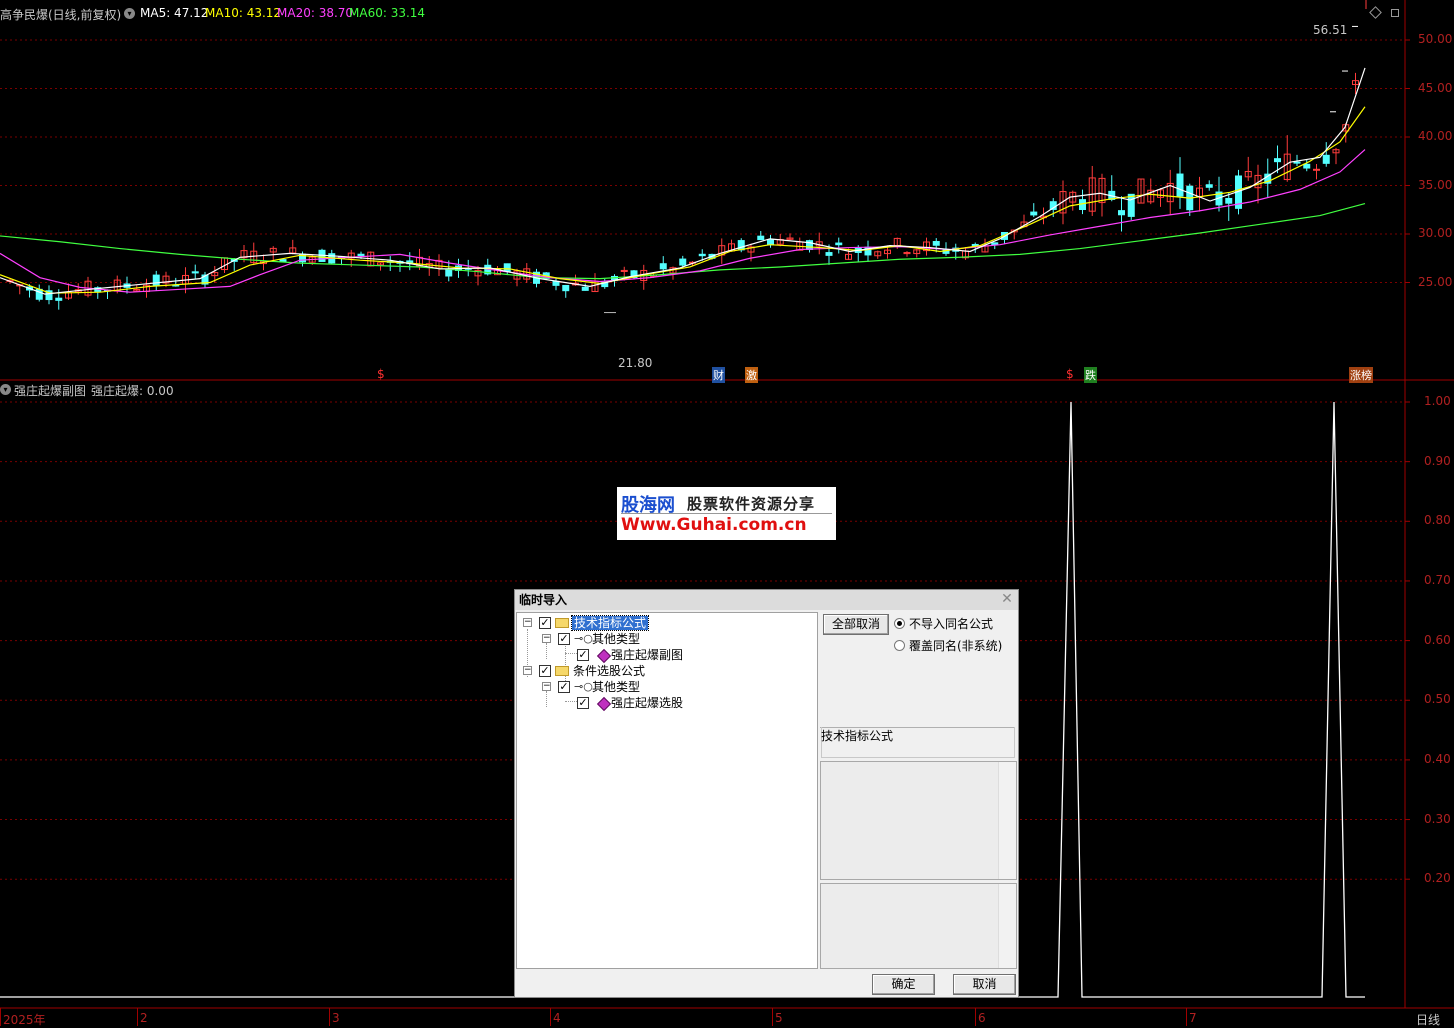  Describe the element at coordinates (718, 375) in the screenshot. I see `marker-finance: 财` at that location.